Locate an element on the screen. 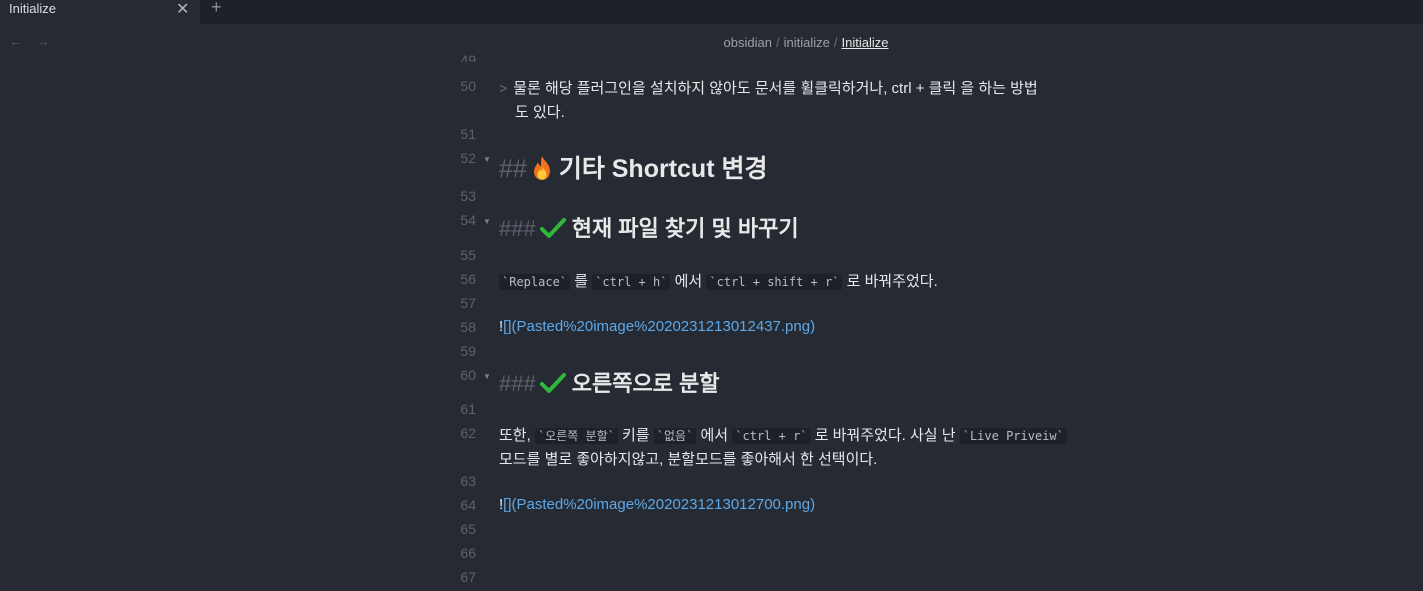 The height and width of the screenshot is (591, 1423). line-number: 57 is located at coordinates (468, 303).